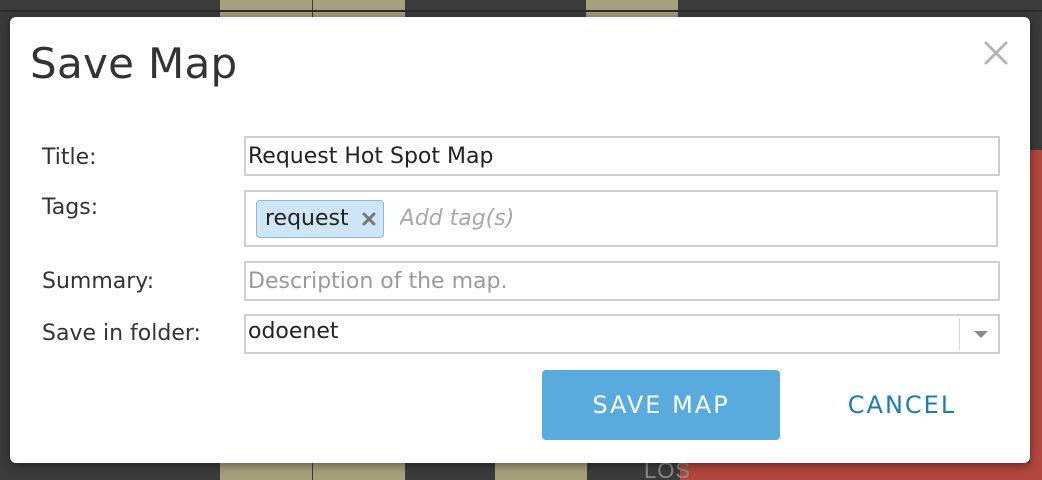  I want to click on select-divider, so click(959, 334).